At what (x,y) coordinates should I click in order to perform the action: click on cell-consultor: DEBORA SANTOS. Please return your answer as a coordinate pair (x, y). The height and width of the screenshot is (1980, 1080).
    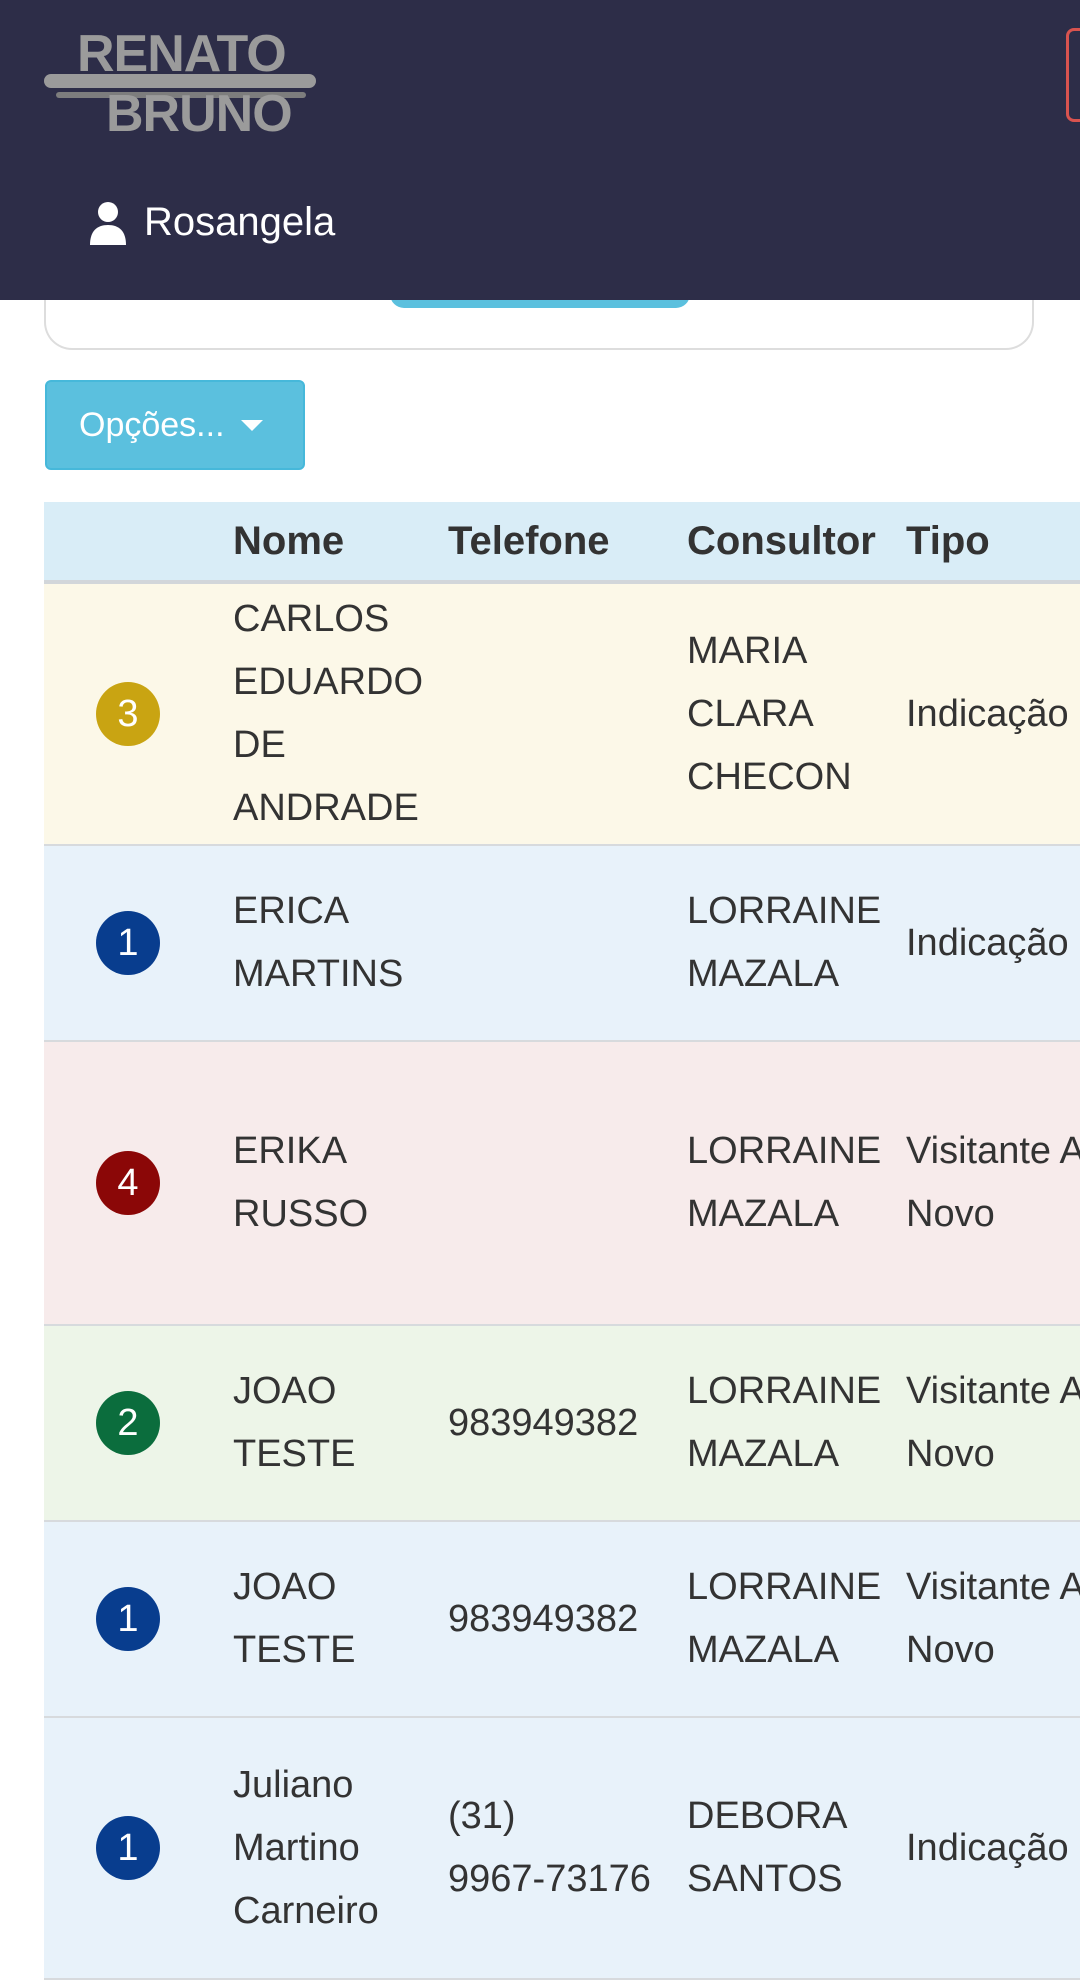
    Looking at the image, I should click on (767, 1847).